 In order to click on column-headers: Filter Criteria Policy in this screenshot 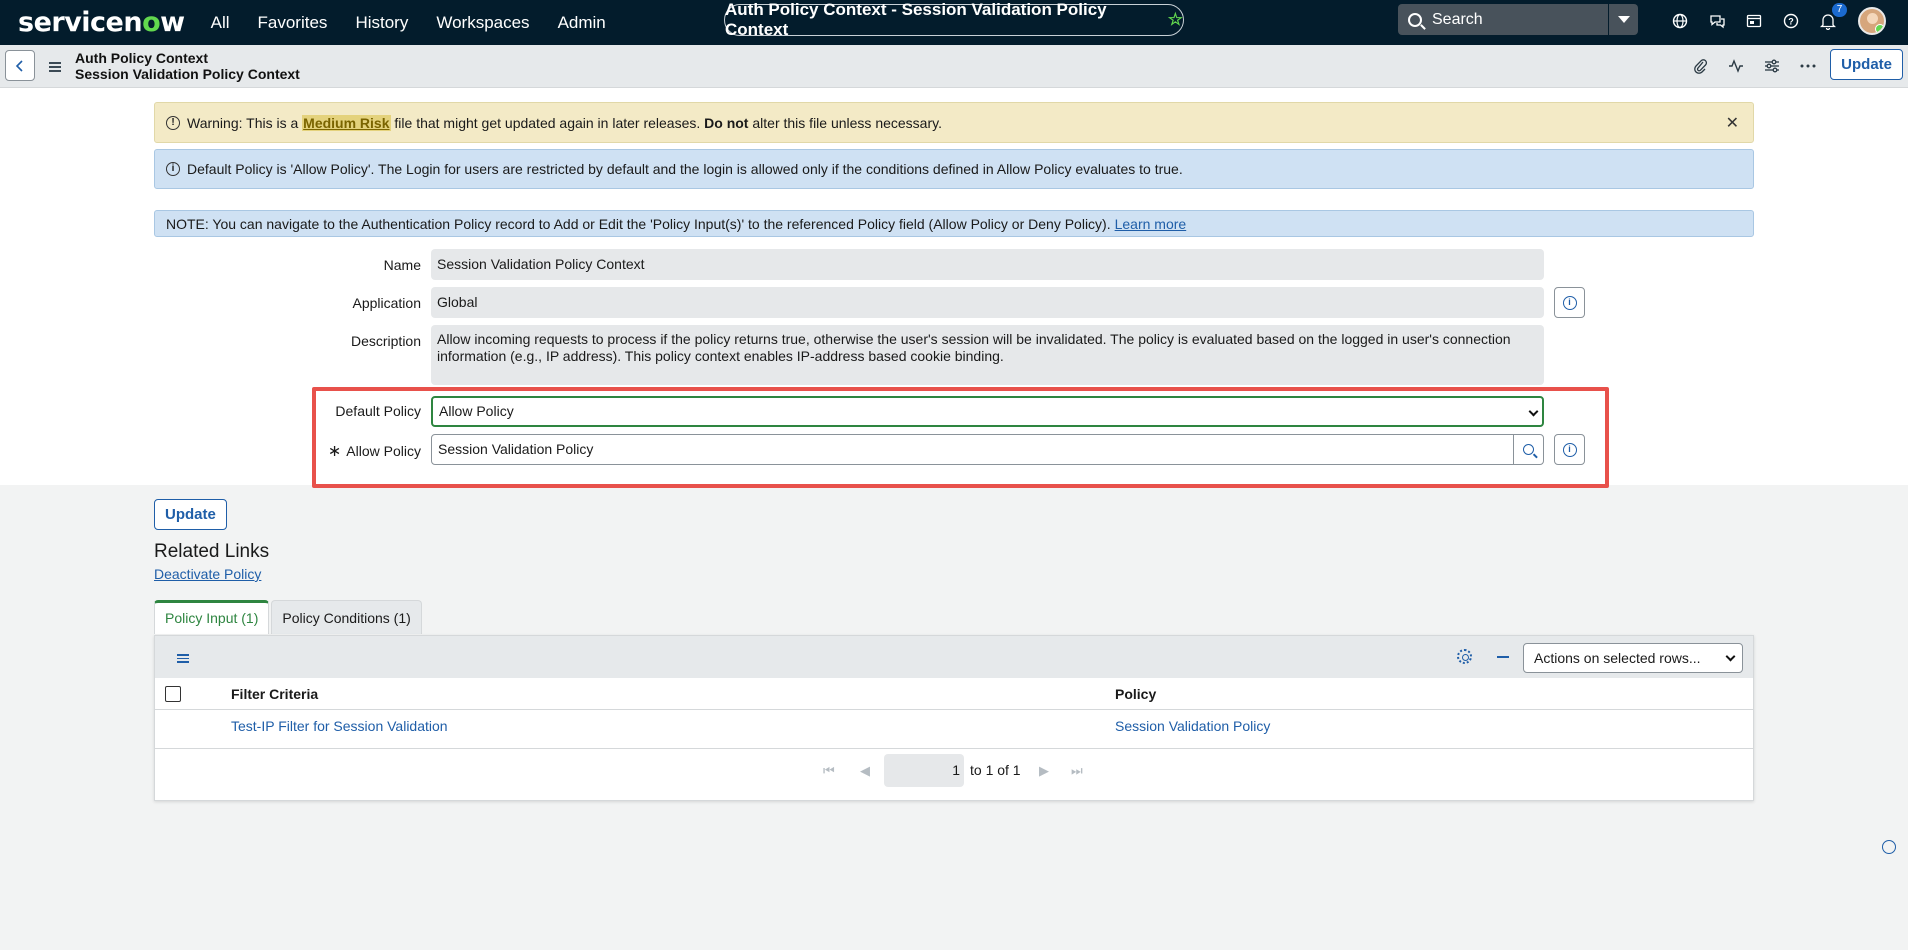, I will do `click(954, 694)`.